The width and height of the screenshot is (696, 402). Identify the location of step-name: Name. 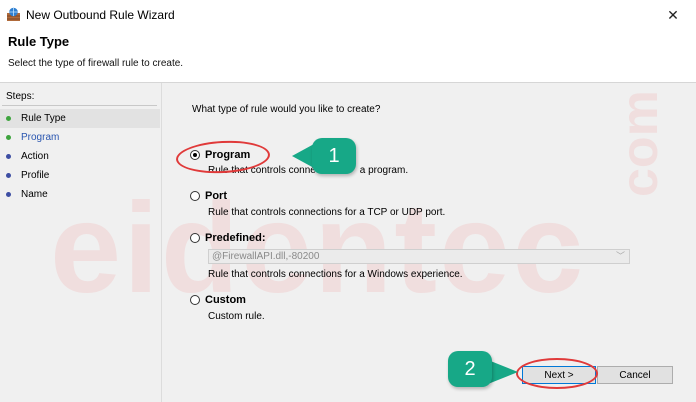
(80, 194).